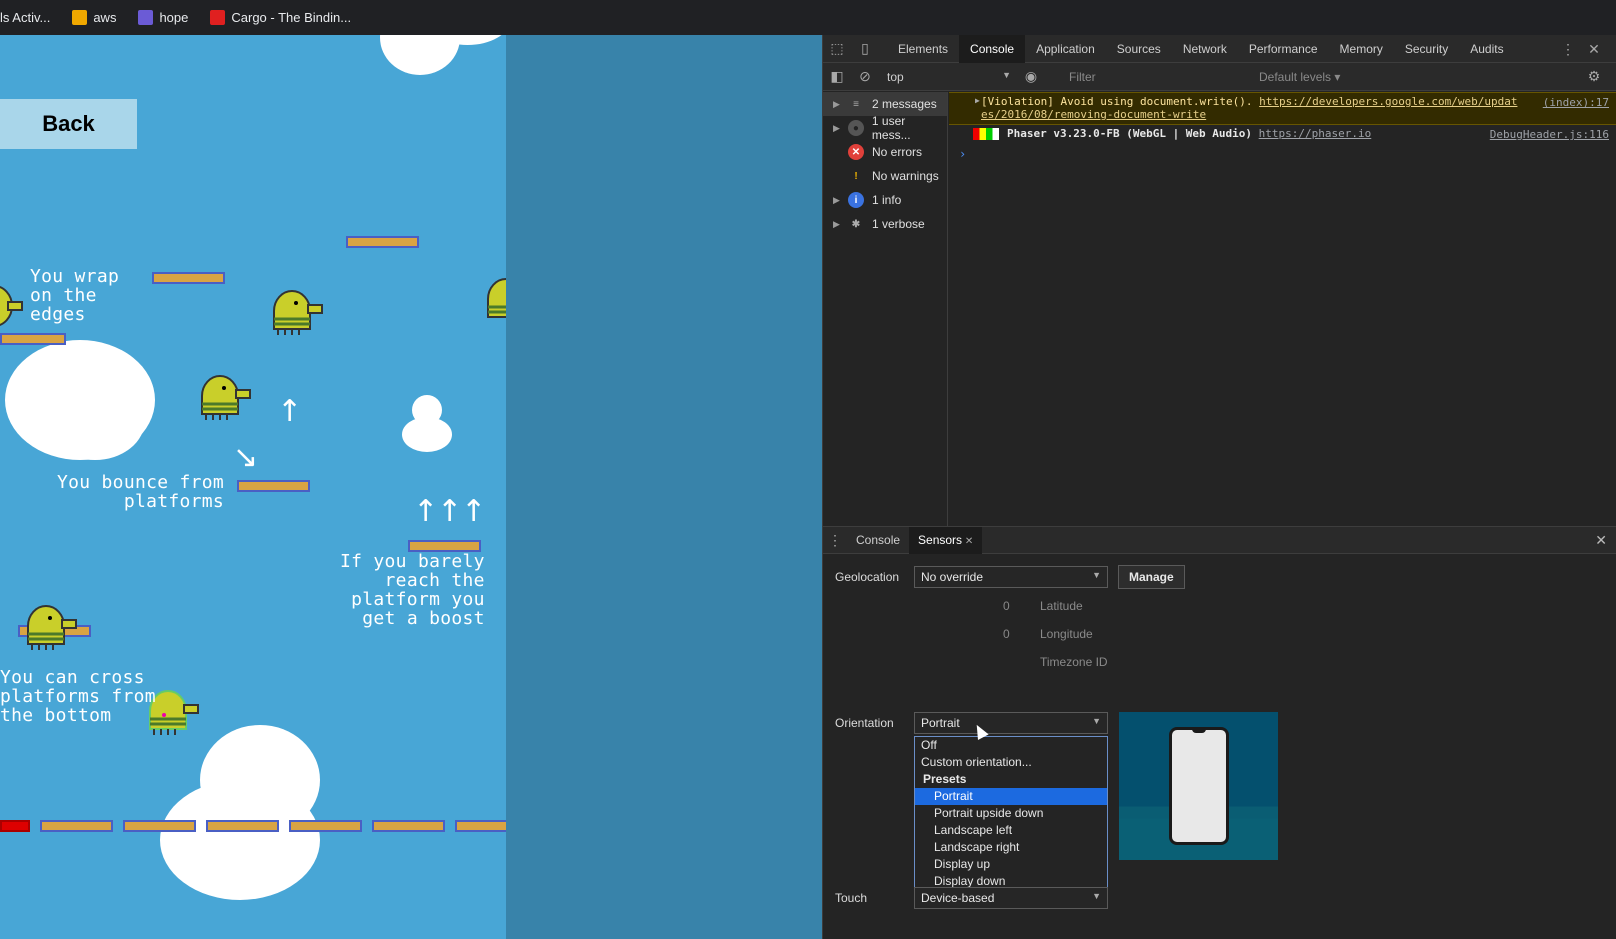  I want to click on sidebar-filter-item: ✕ No errors, so click(885, 152).